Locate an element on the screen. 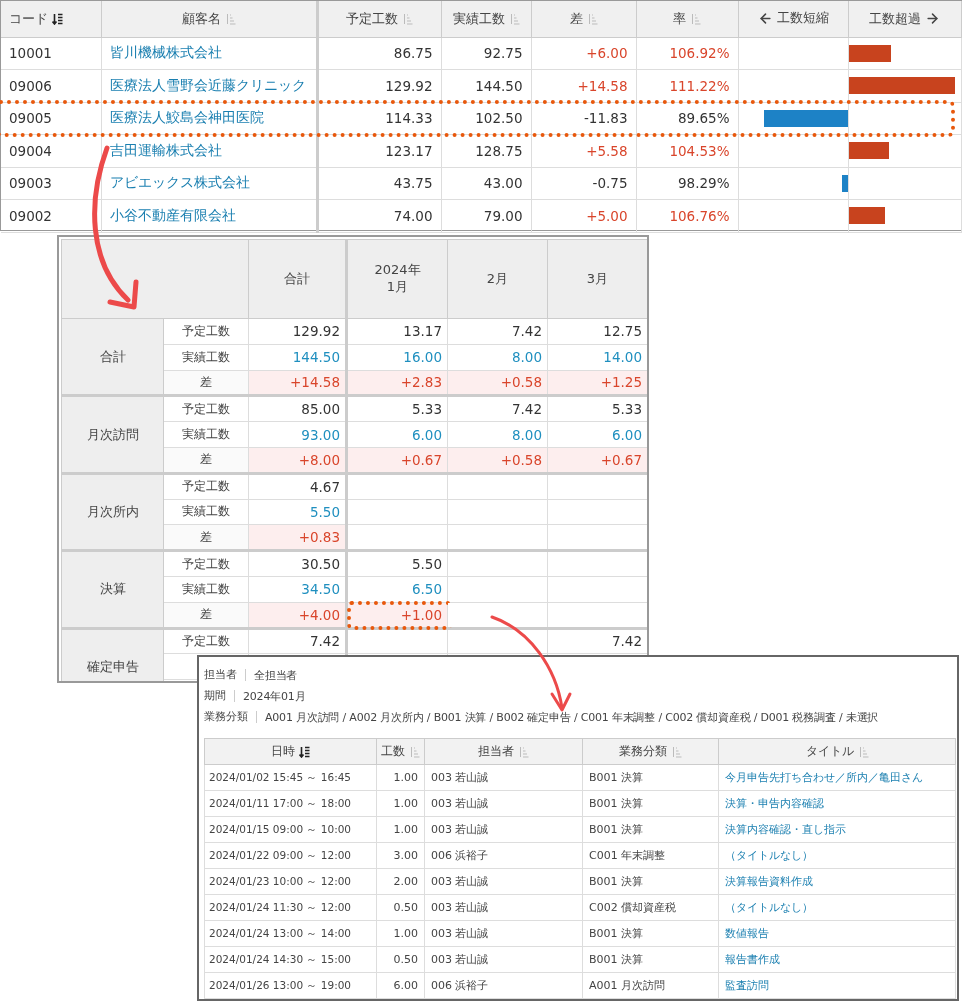 Image resolution: width=964 pixels, height=1004 pixels. value-cell: +0.58 is located at coordinates (497, 460).